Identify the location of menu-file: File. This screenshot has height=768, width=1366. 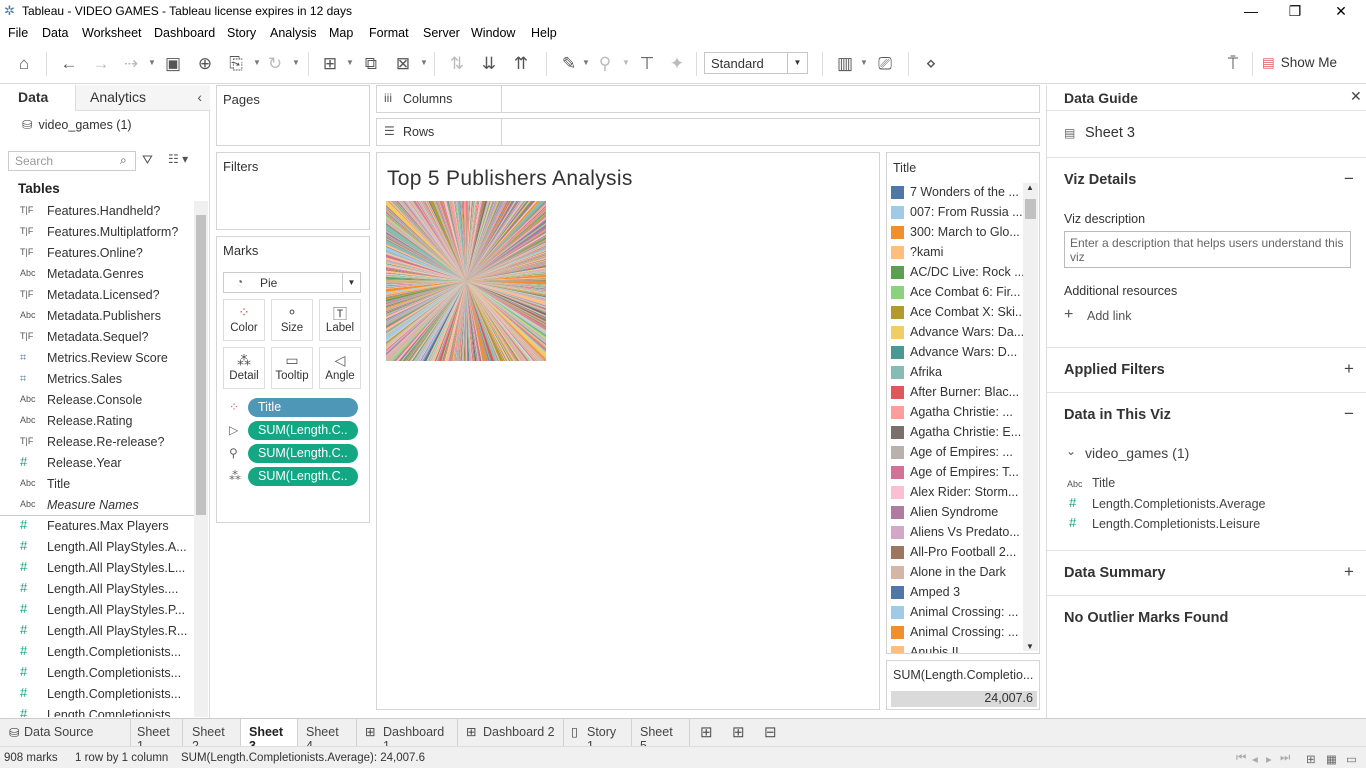
(18, 33).